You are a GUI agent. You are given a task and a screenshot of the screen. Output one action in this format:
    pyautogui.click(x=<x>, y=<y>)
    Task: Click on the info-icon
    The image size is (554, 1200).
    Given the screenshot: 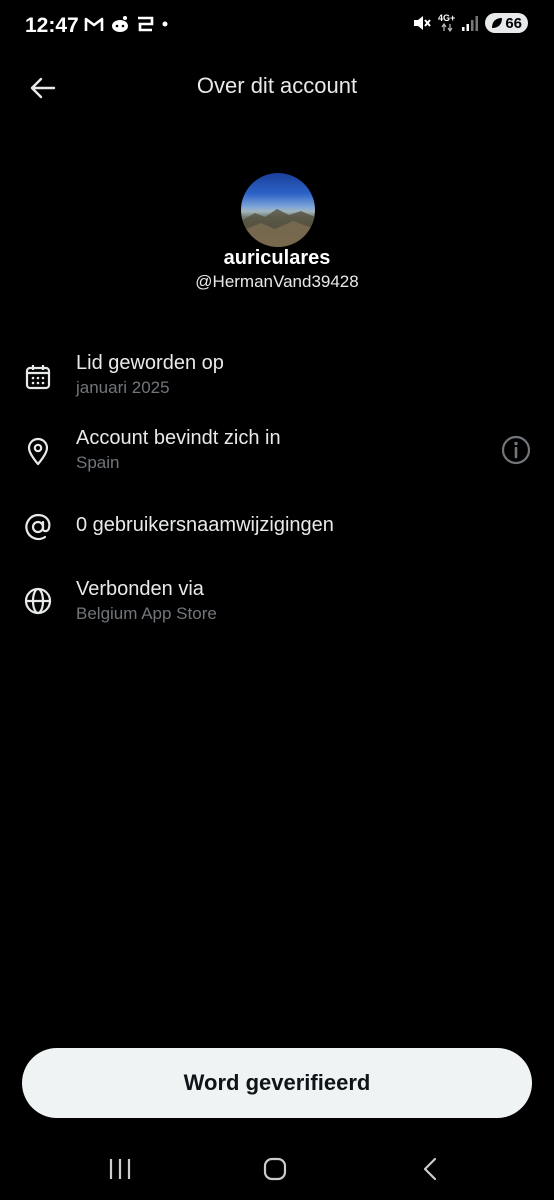 What is the action you would take?
    pyautogui.click(x=516, y=450)
    